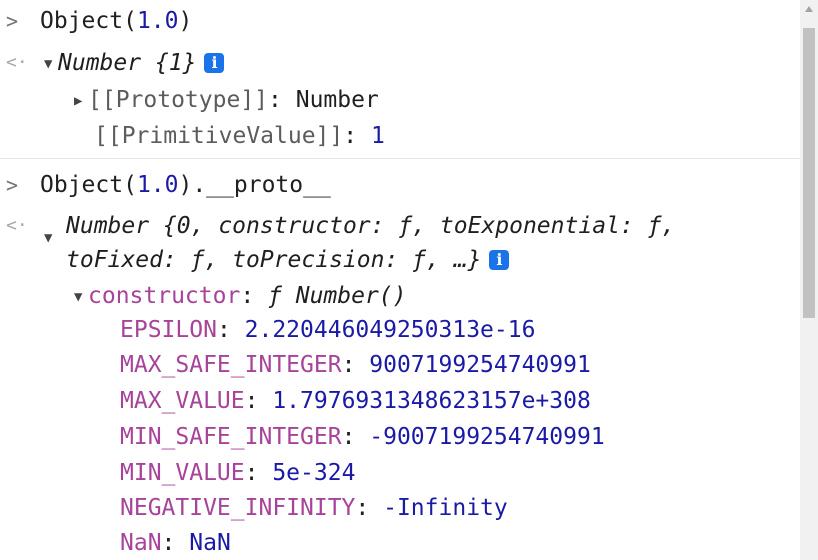 The width and height of the screenshot is (818, 560). What do you see at coordinates (127, 63) in the screenshot?
I see `object-summary: Number {1}` at bounding box center [127, 63].